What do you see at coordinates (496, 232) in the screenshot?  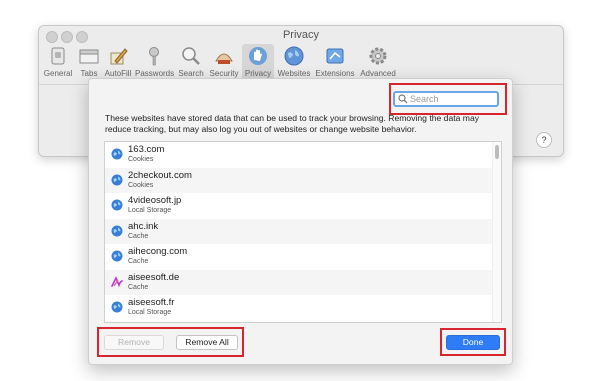 I see `list-scrollbar` at bounding box center [496, 232].